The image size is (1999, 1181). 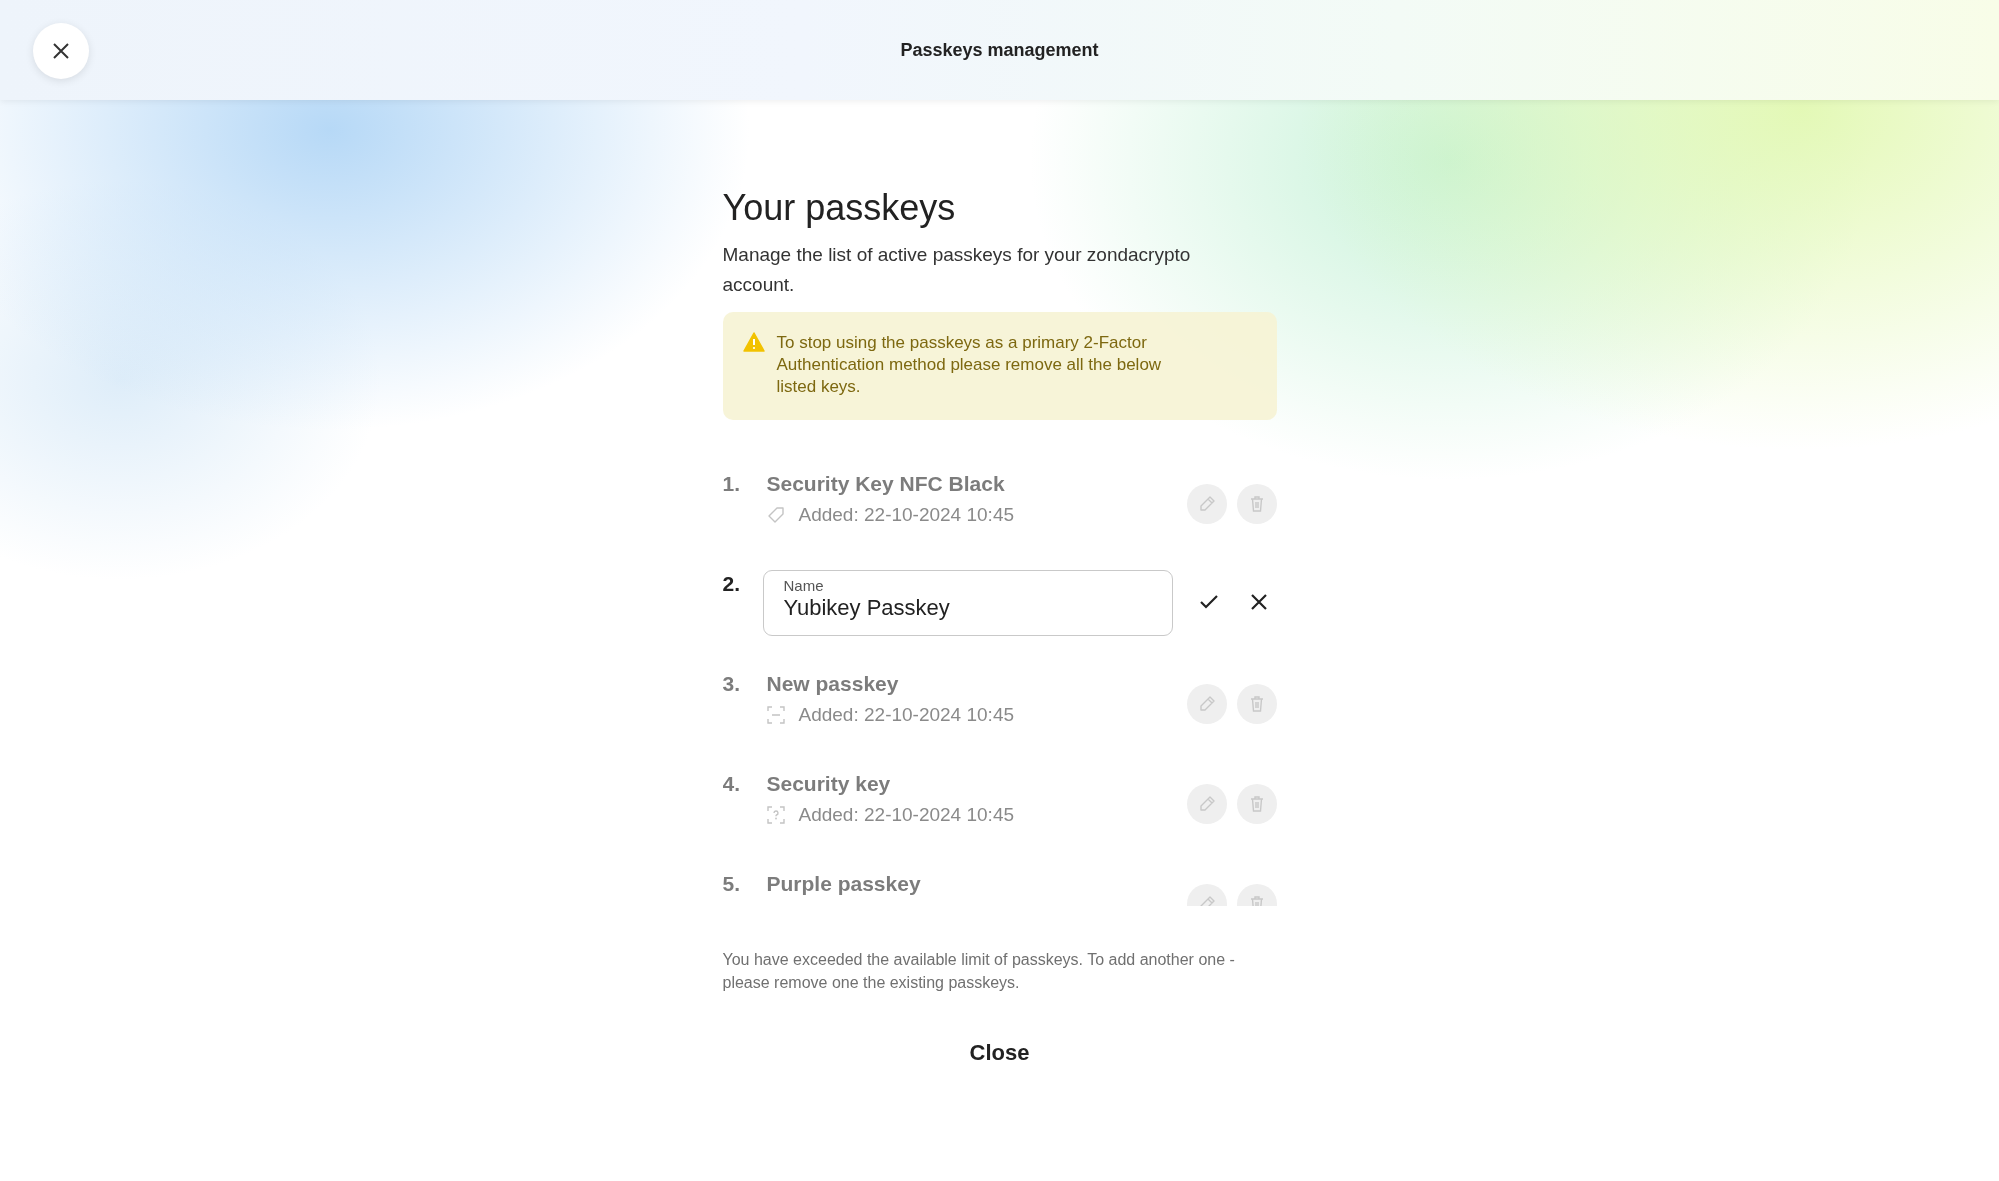 What do you see at coordinates (839, 208) in the screenshot?
I see `section-heading: Your passkeys` at bounding box center [839, 208].